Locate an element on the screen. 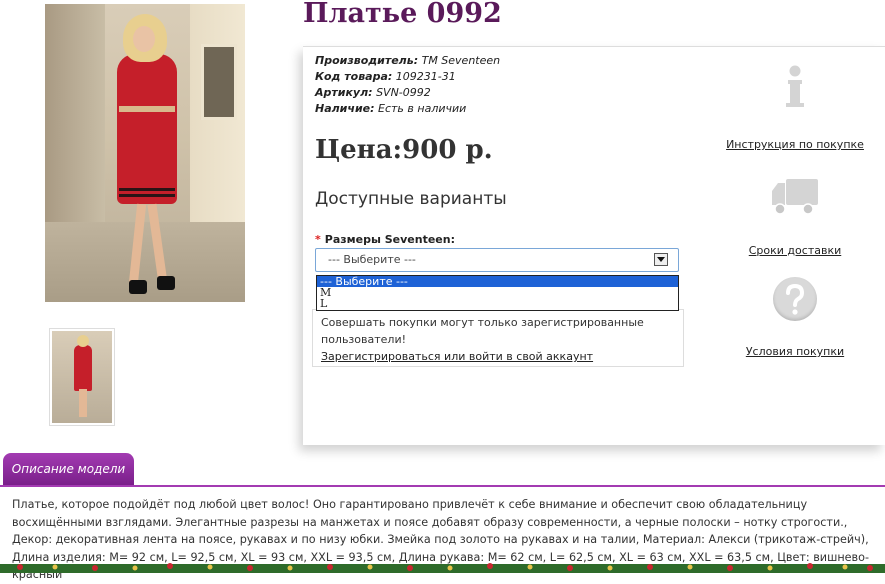 Image resolution: width=885 pixels, height=584 pixels. dress-belt is located at coordinates (147, 109).